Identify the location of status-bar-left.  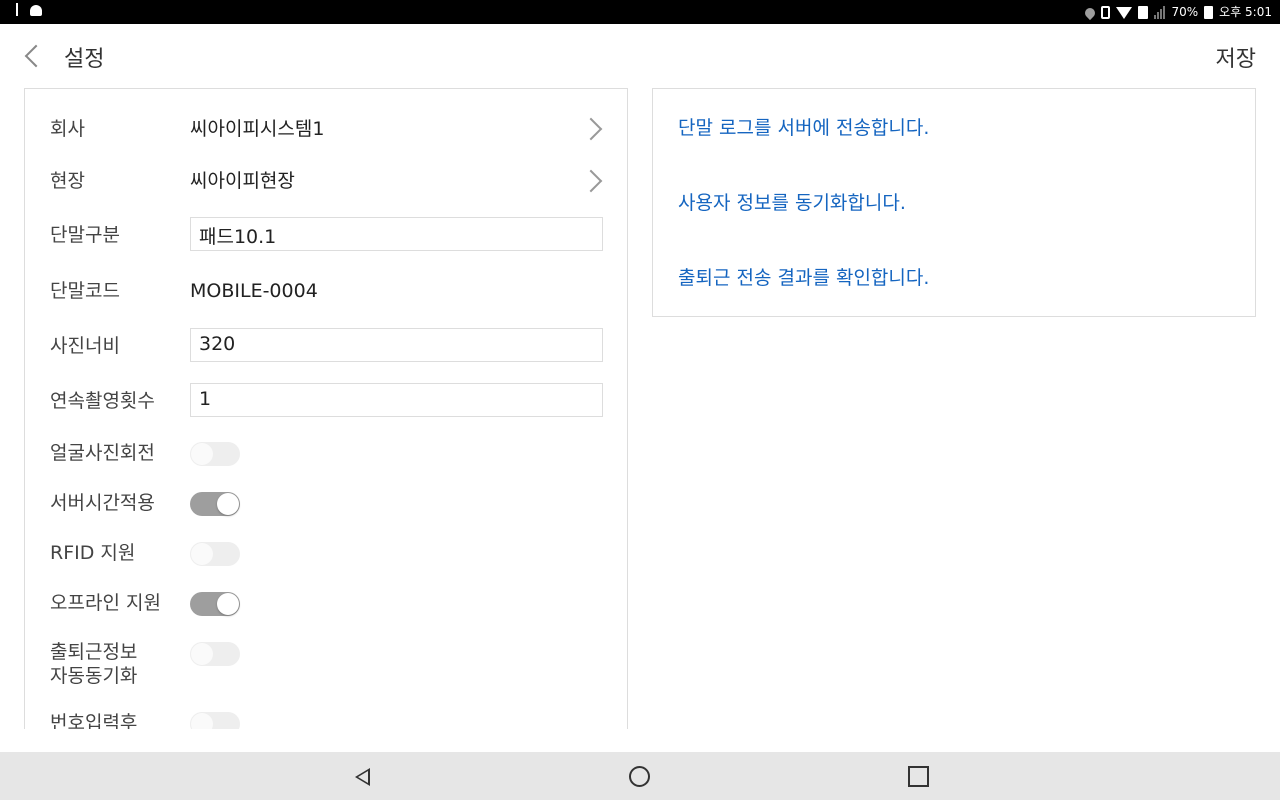
(26, 9).